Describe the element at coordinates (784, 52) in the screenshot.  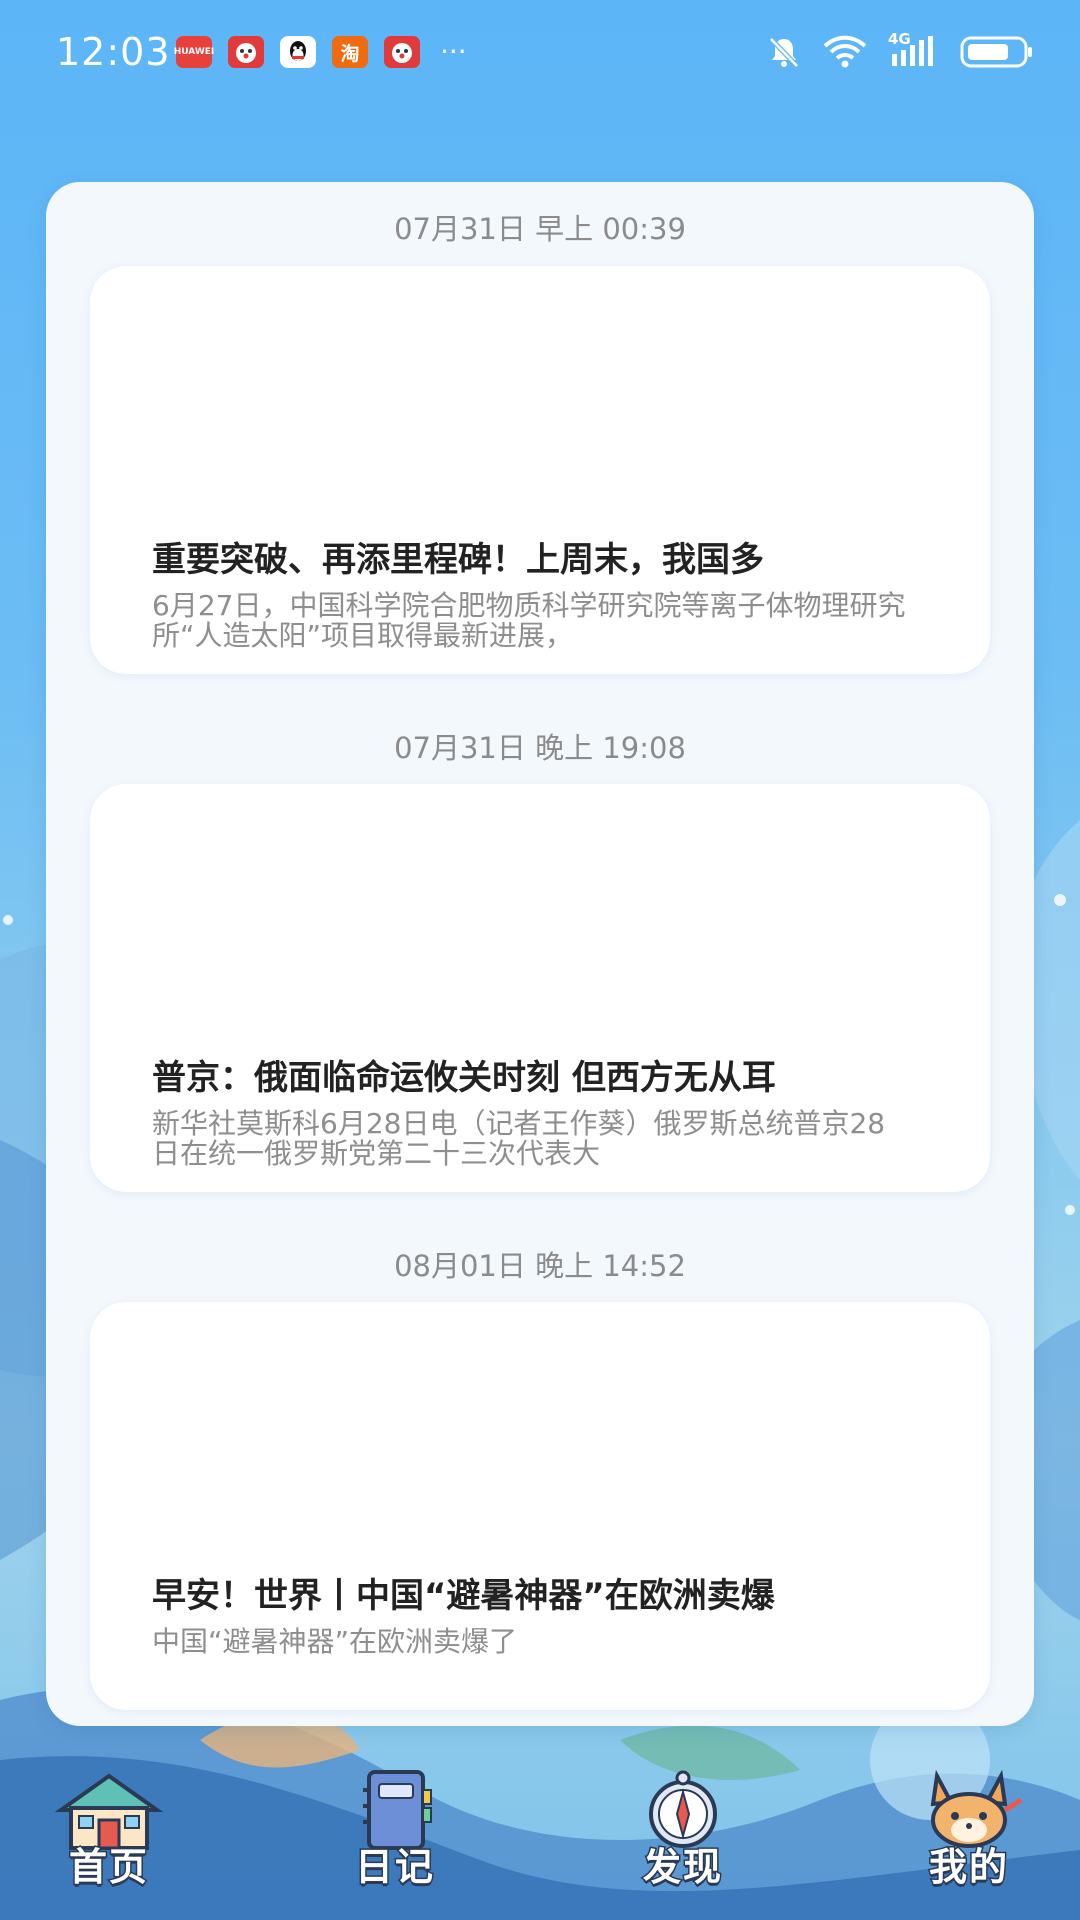
I see `mute-bell-icon` at that location.